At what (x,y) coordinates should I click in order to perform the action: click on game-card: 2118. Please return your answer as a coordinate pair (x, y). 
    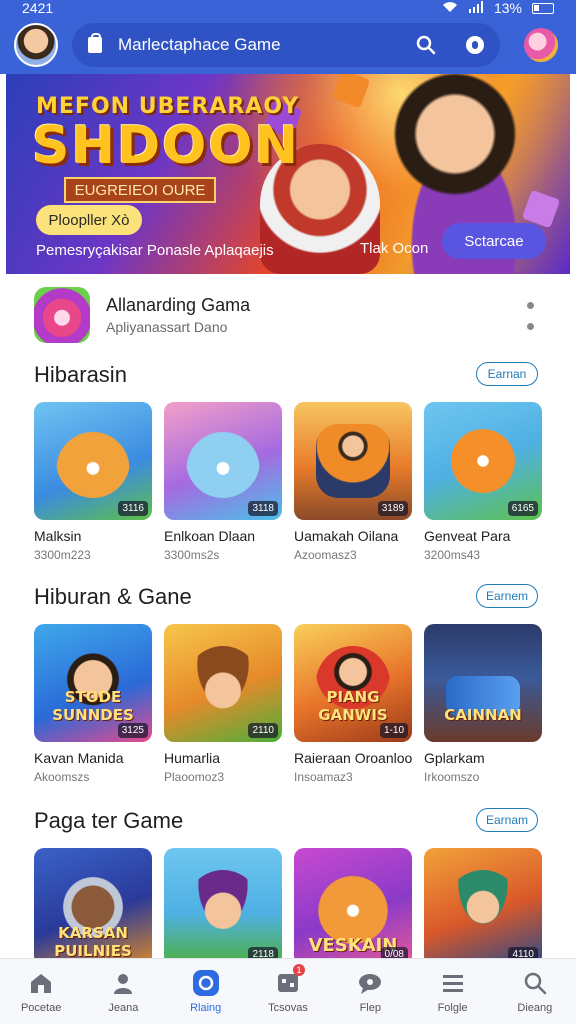
    Looking at the image, I should click on (223, 907).